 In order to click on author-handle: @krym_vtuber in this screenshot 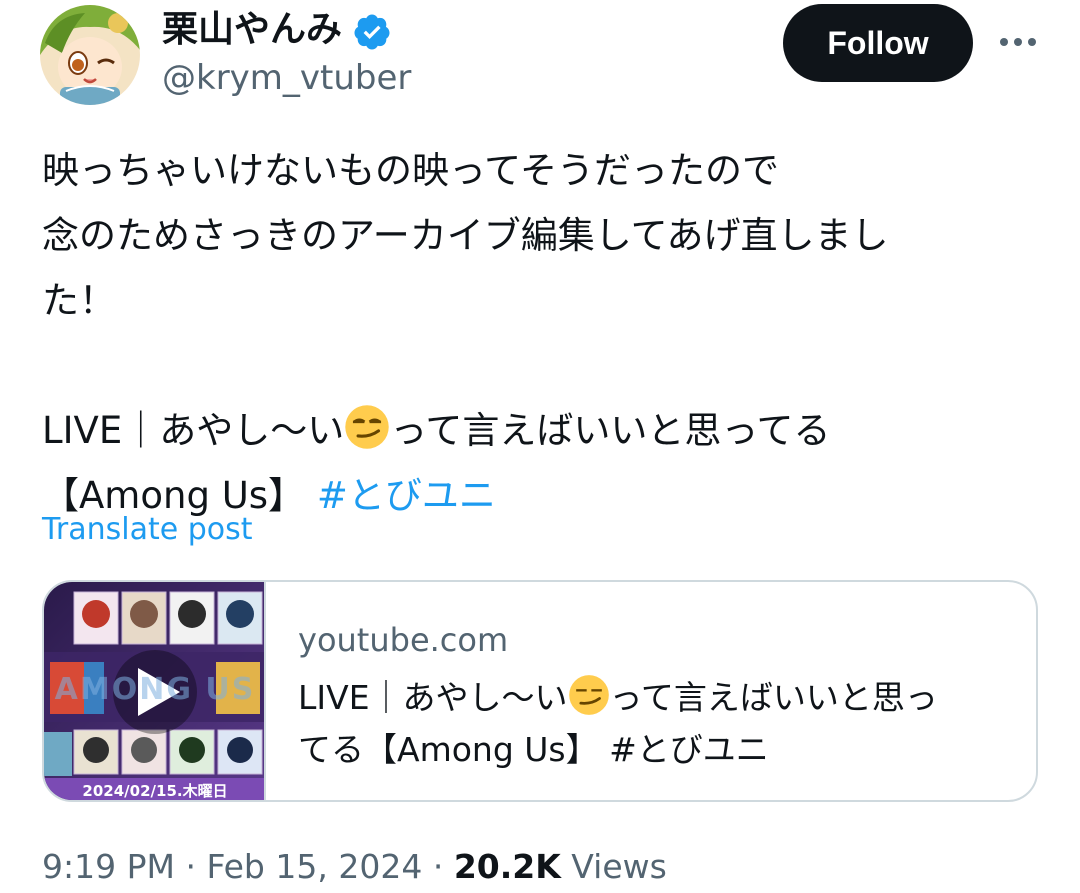, I will do `click(286, 78)`.